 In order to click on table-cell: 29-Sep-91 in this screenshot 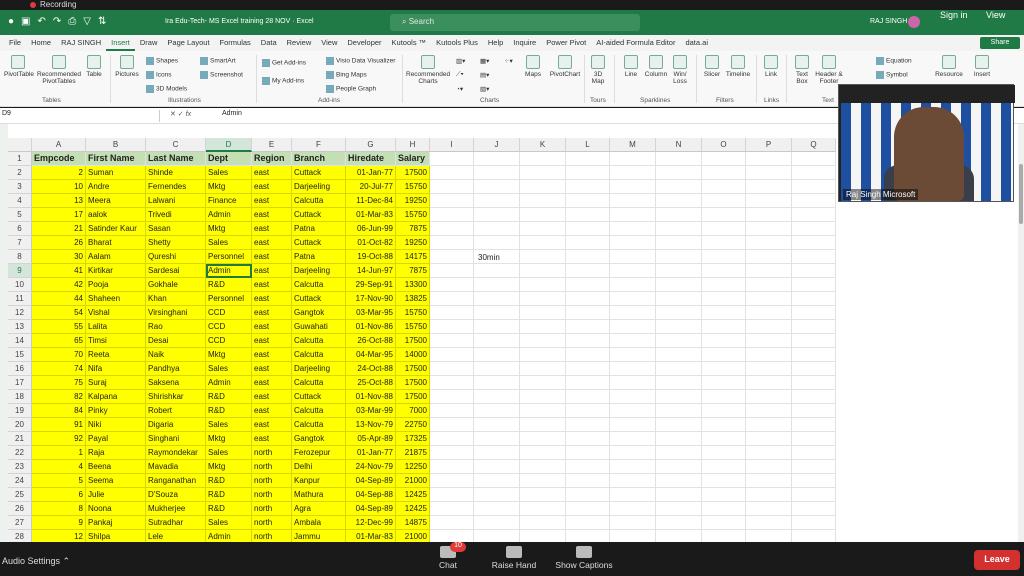, I will do `click(371, 285)`.